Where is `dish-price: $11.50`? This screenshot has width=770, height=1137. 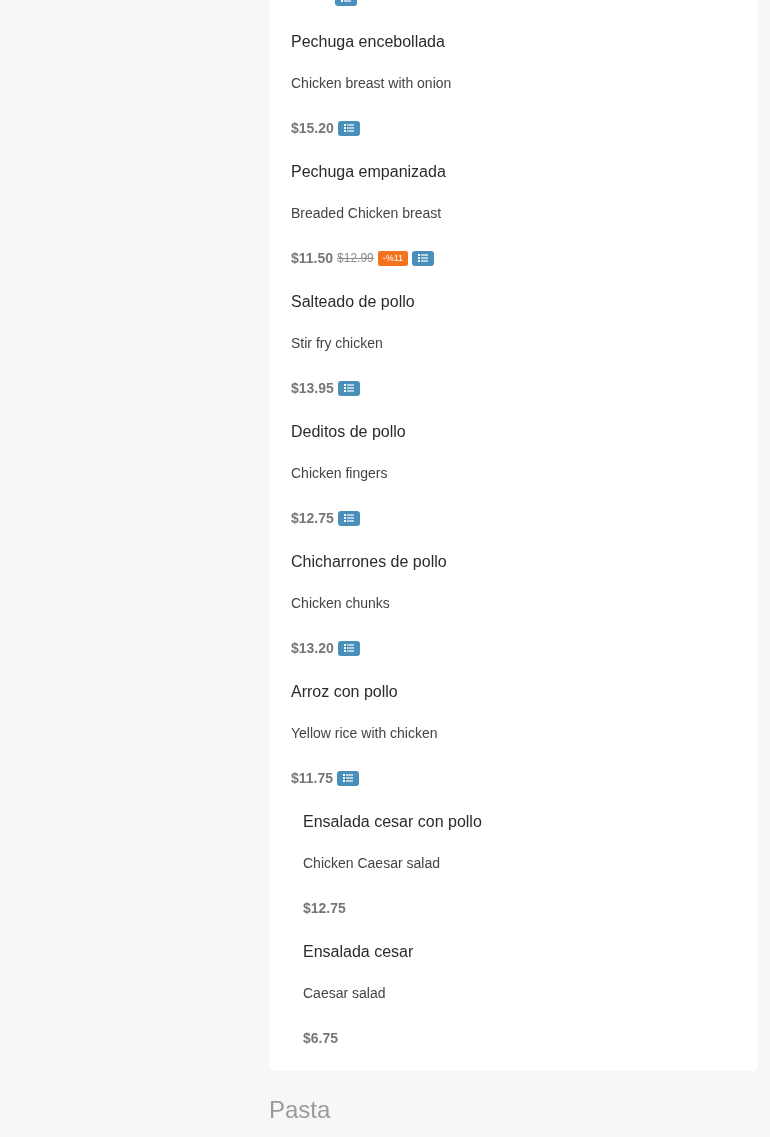 dish-price: $11.50 is located at coordinates (312, 258).